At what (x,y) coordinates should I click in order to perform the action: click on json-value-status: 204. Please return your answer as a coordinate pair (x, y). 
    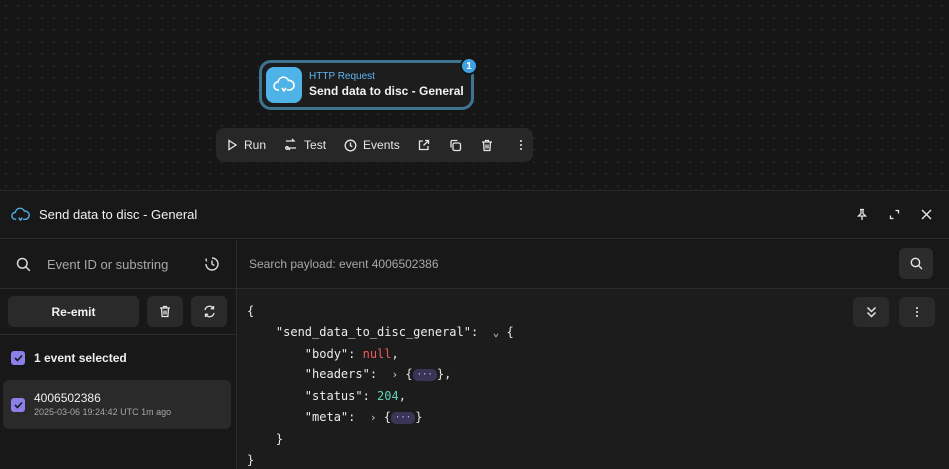
    Looking at the image, I should click on (388, 396).